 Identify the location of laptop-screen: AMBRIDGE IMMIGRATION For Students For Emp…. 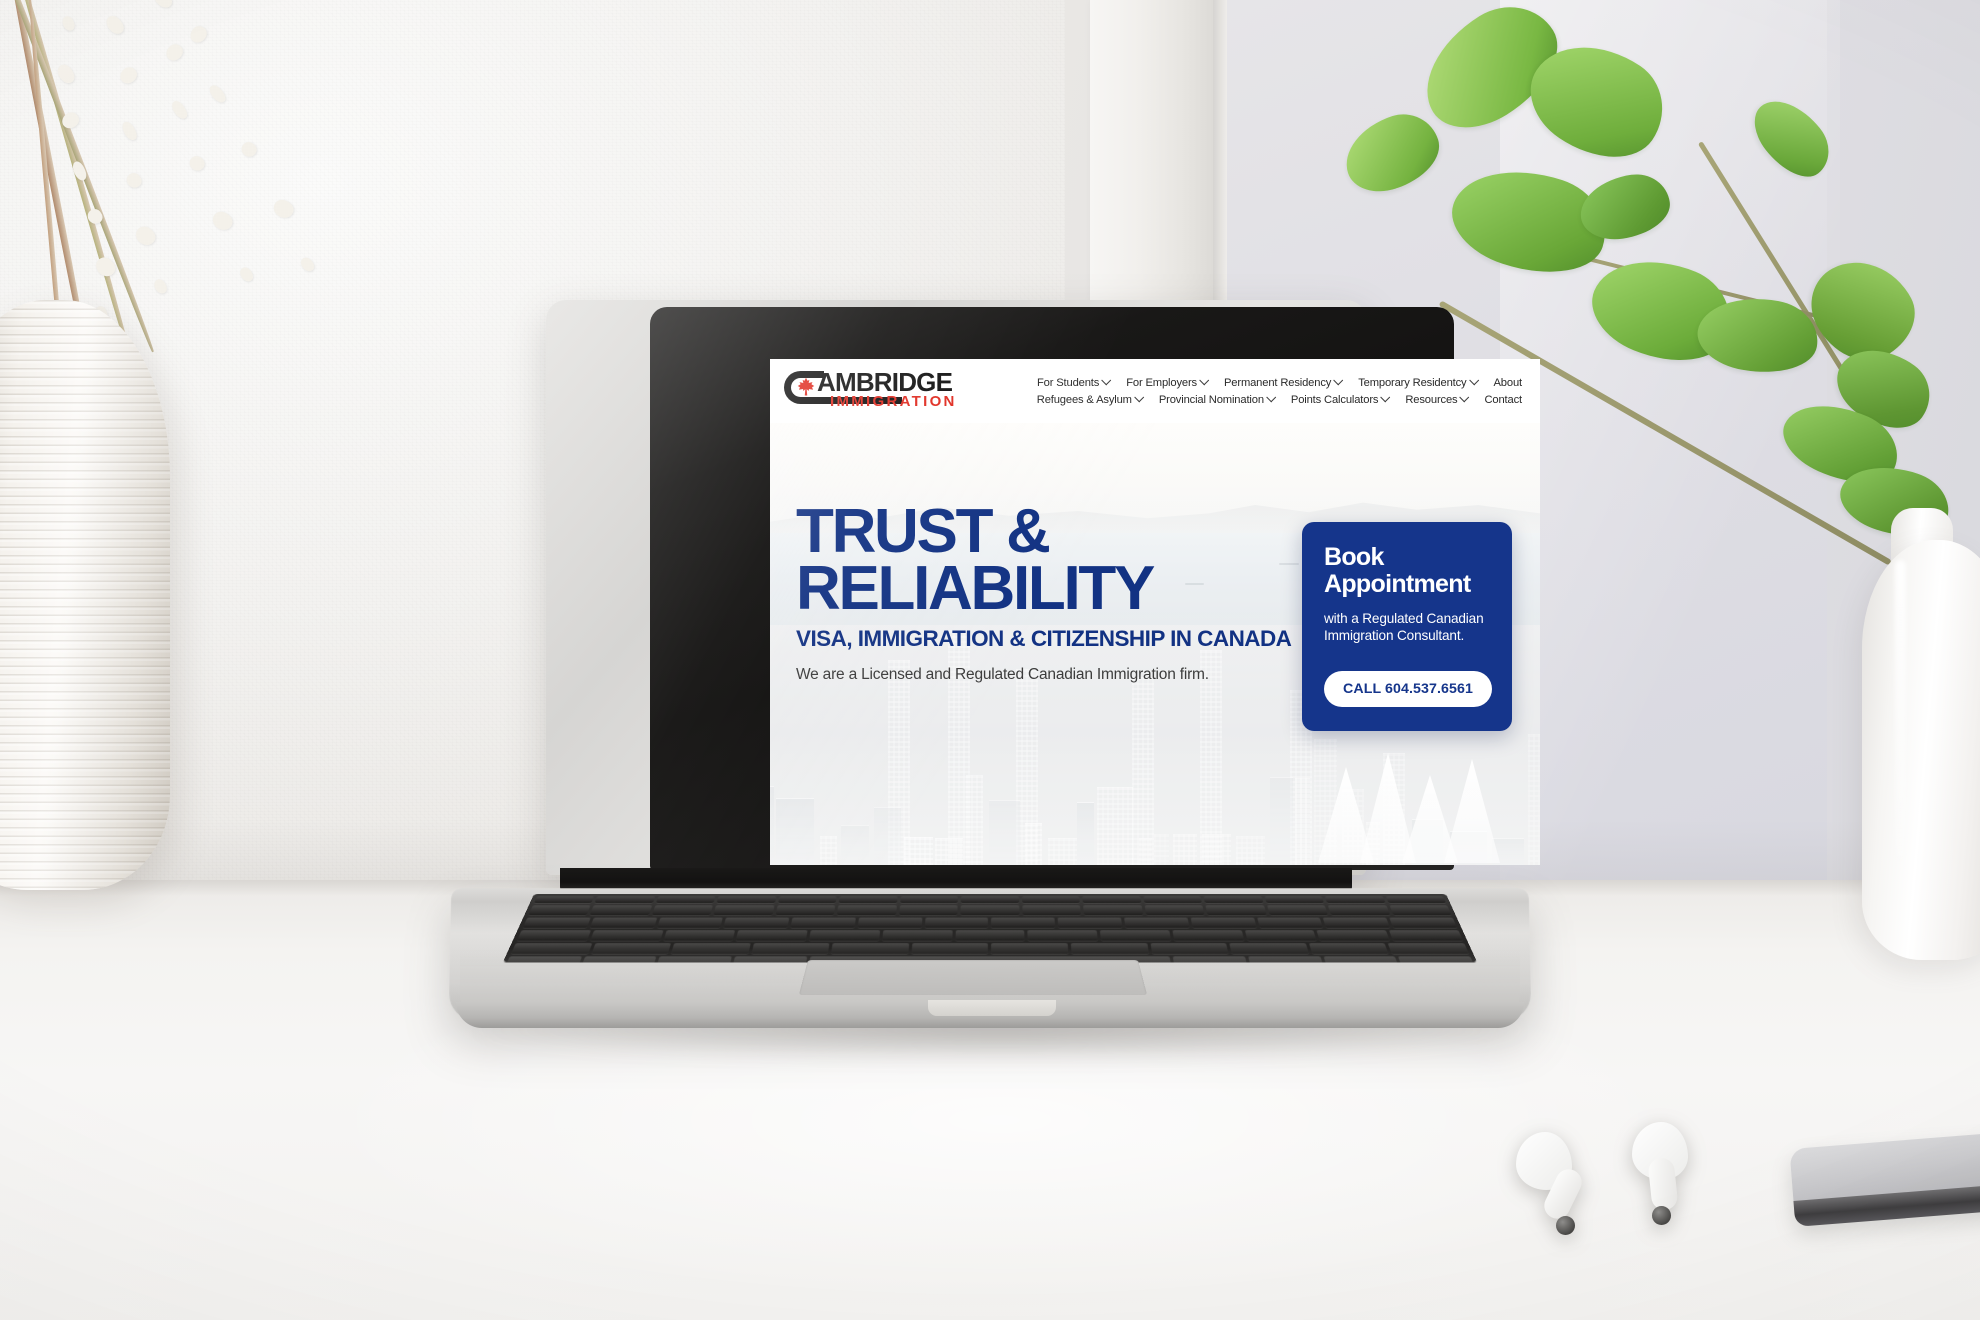
(1155, 612).